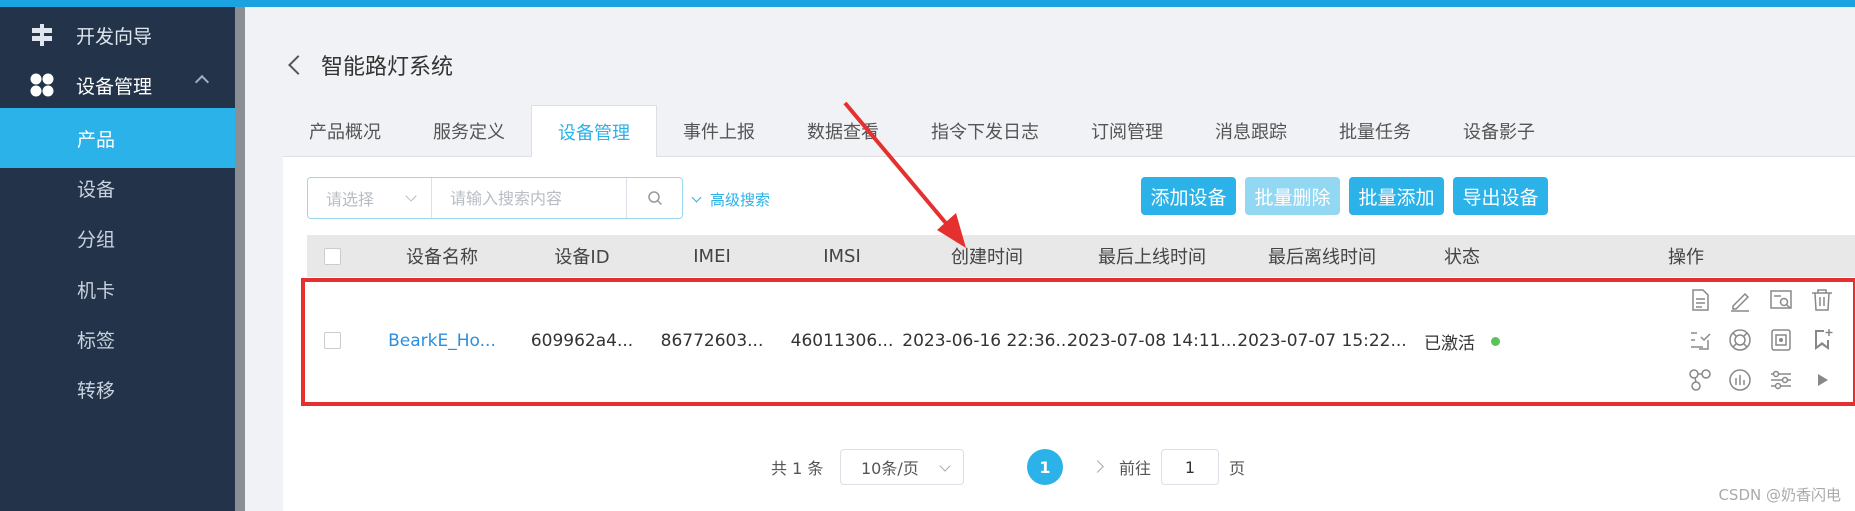 The width and height of the screenshot is (1855, 511). What do you see at coordinates (298, 65) in the screenshot?
I see `back-arrow-icon` at bounding box center [298, 65].